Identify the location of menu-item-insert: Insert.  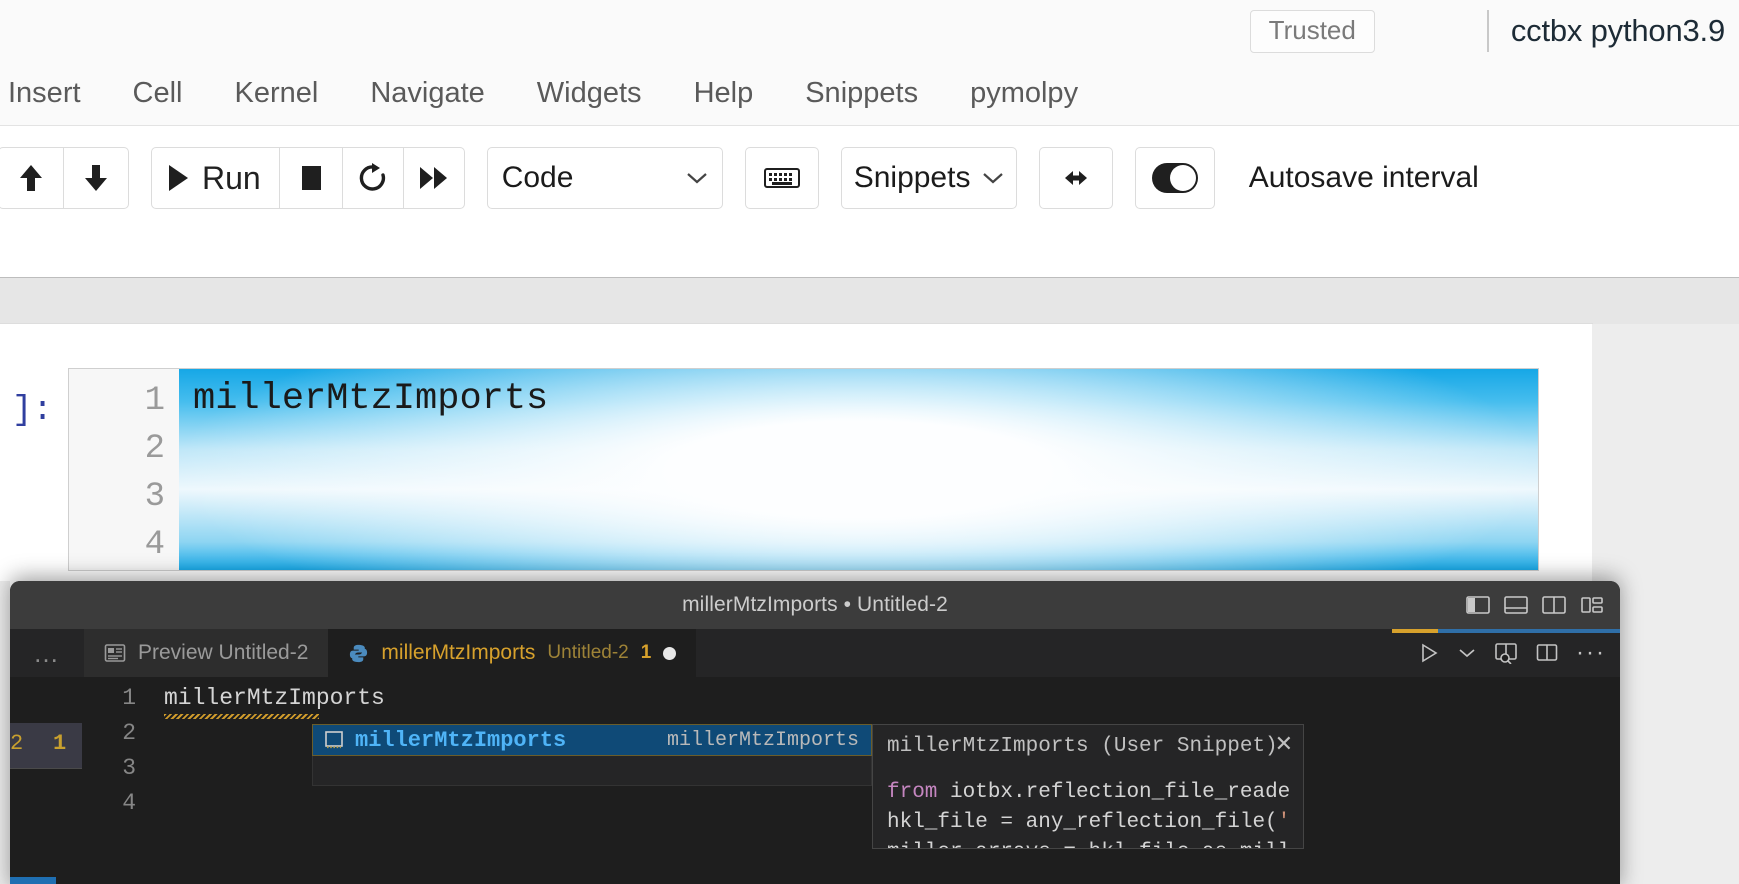
(44, 93).